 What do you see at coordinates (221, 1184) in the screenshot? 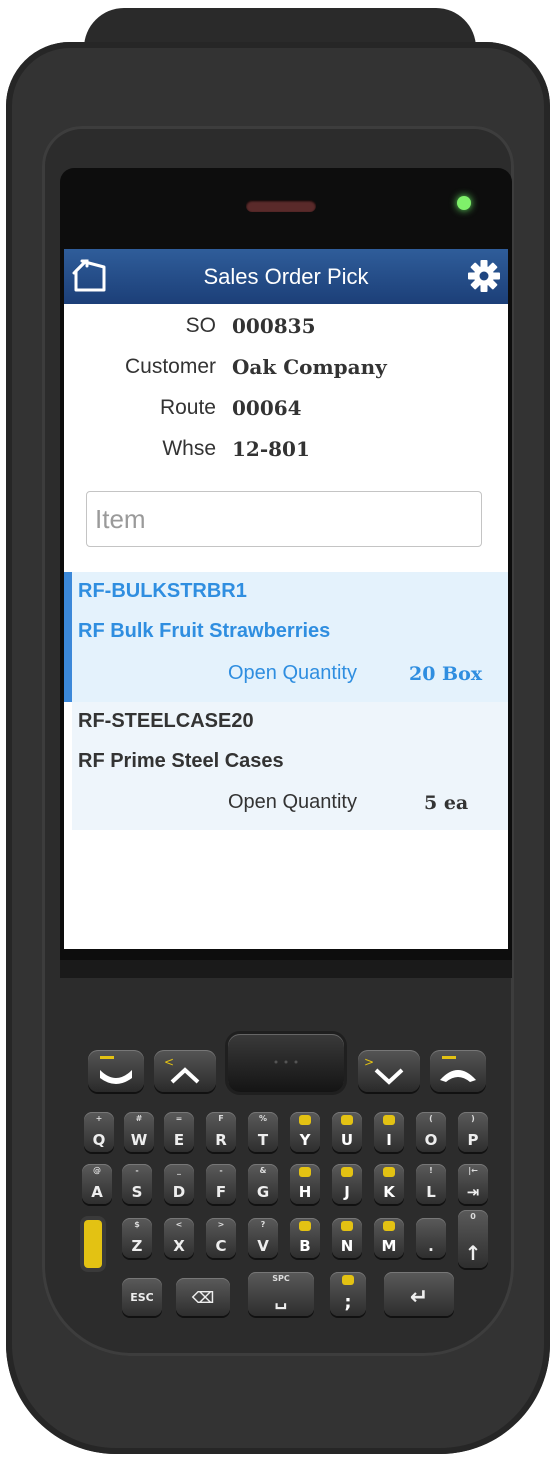
I see `key-f: -F` at bounding box center [221, 1184].